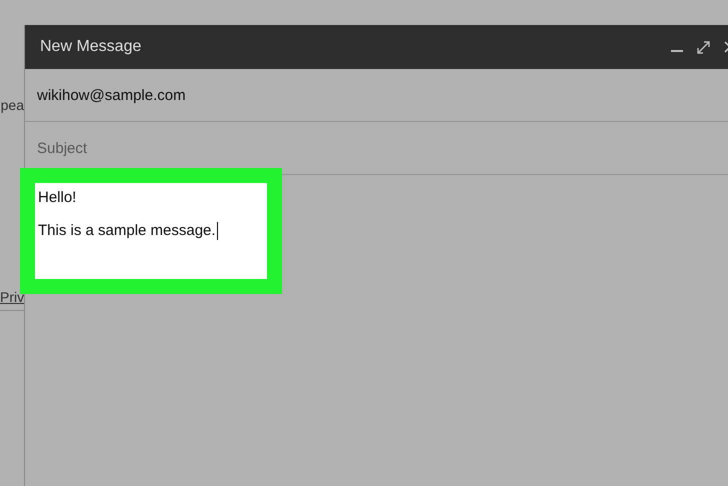  Describe the element at coordinates (12, 297) in the screenshot. I see `privacy-link: Priv` at that location.